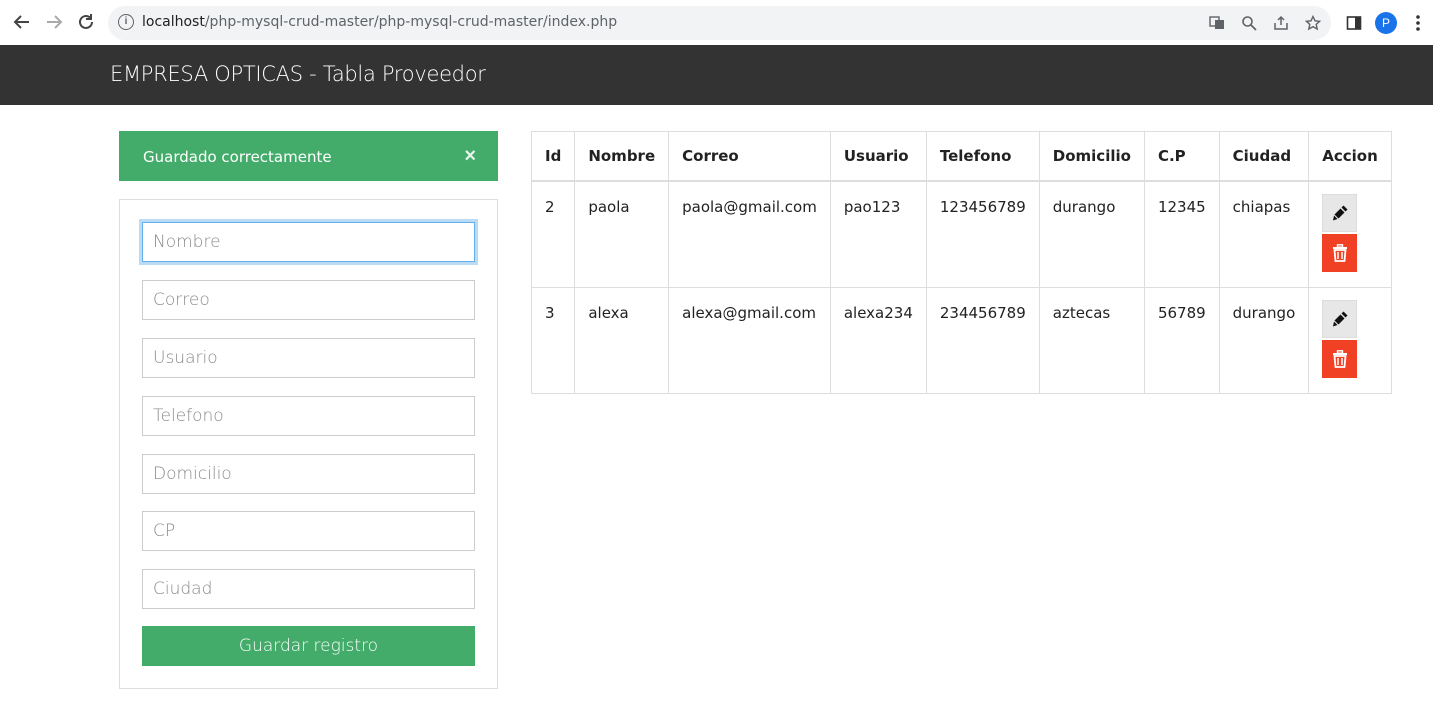 The image size is (1433, 712). I want to click on close-icon: ×, so click(470, 156).